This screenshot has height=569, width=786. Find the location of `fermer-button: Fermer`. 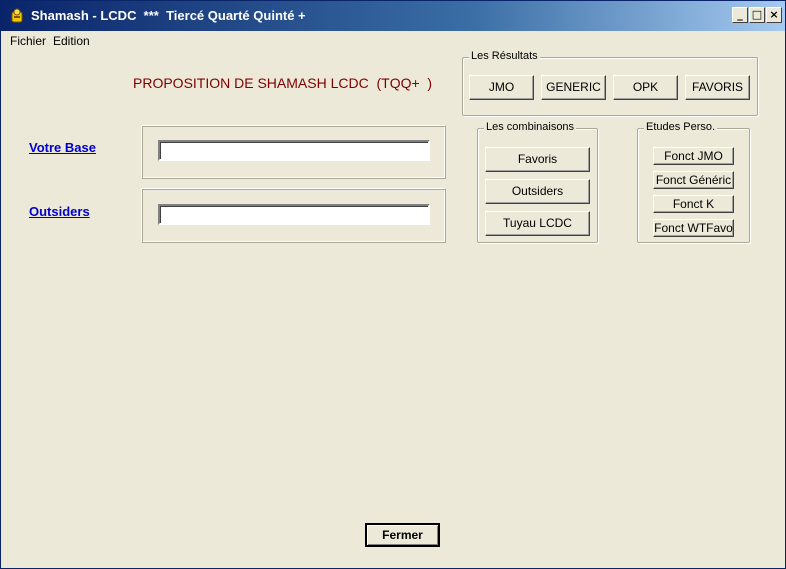

fermer-button: Fermer is located at coordinates (402, 535).